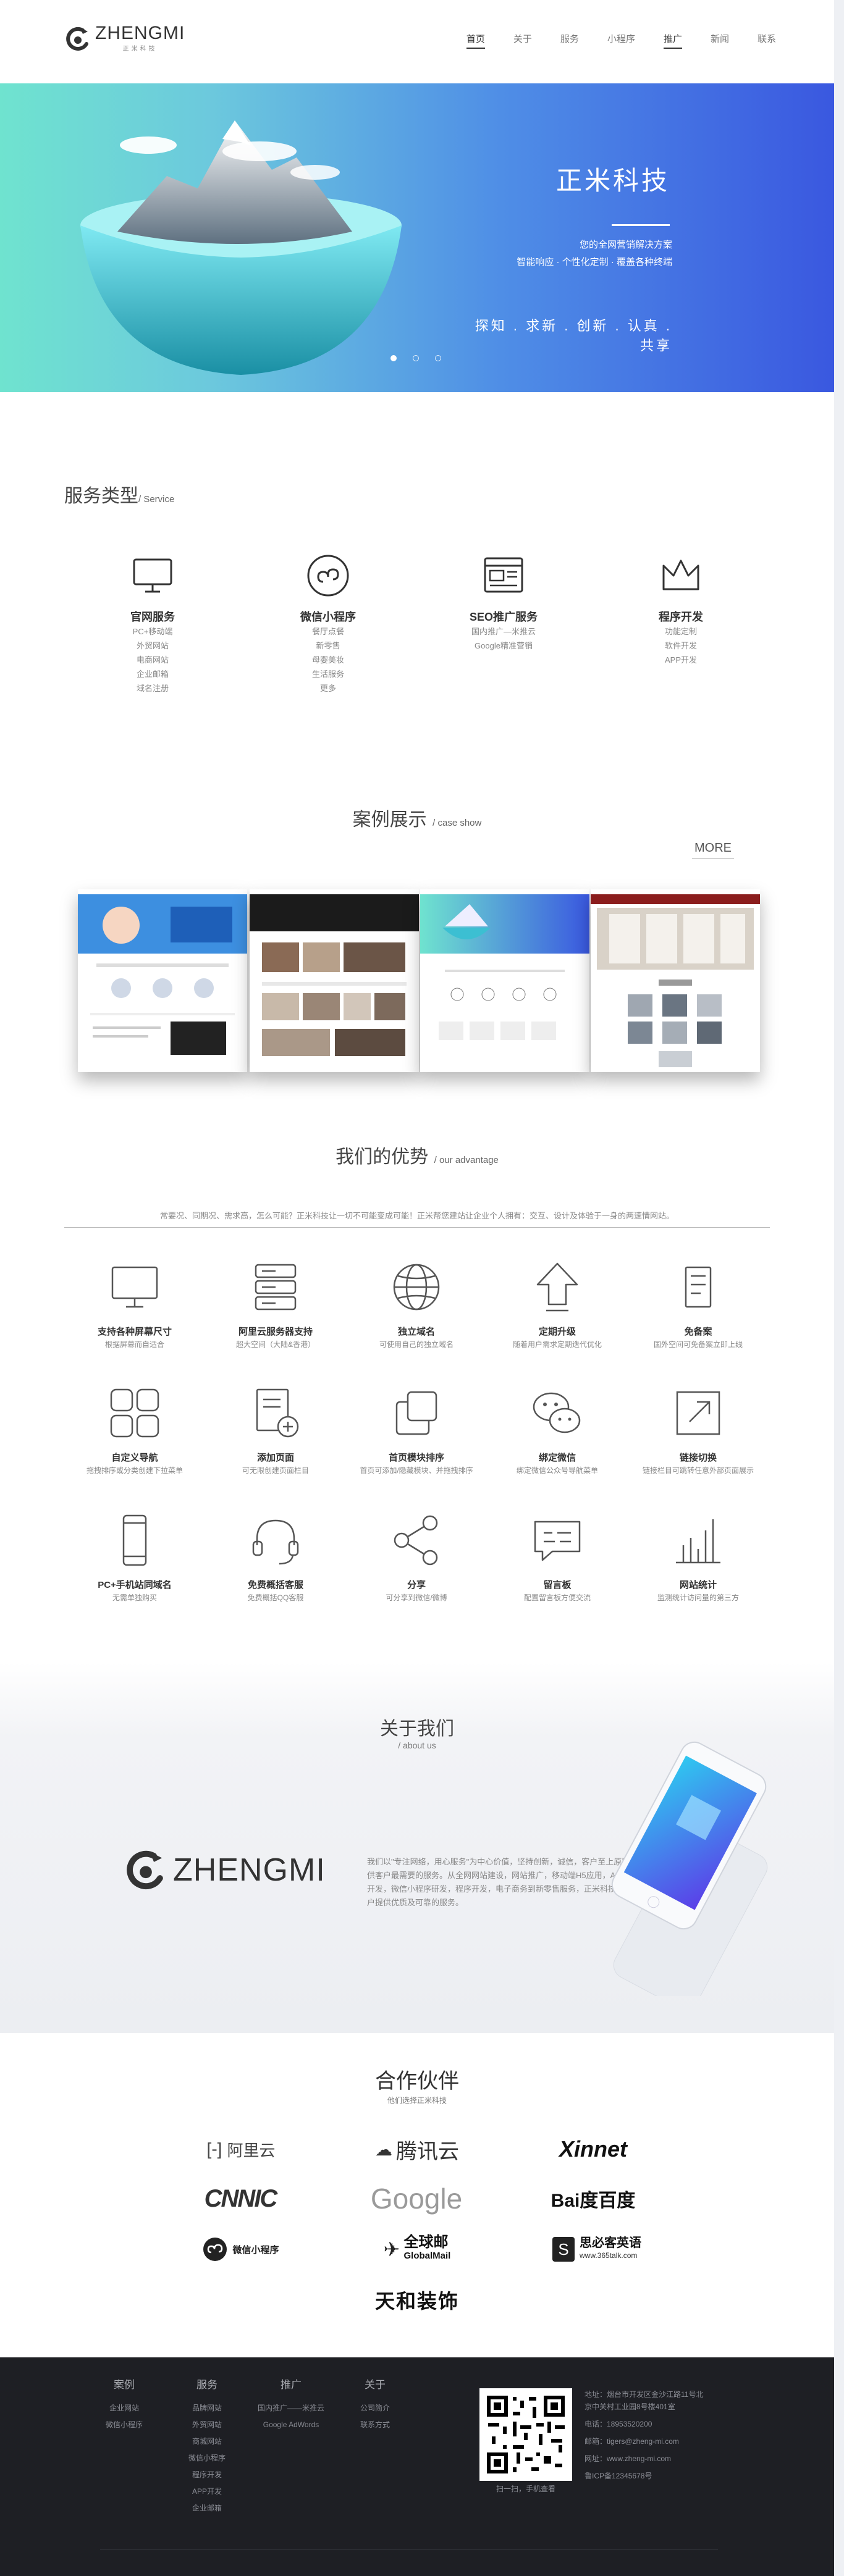  I want to click on logo-name: ZHENGMI, so click(140, 33).